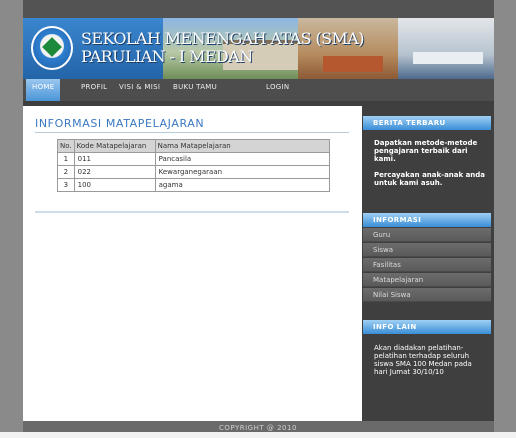 This screenshot has height=438, width=516. I want to click on main-nav: HOME PROFIL VISI & MISI BUKU TAMU LOGIN, so click(258, 92).